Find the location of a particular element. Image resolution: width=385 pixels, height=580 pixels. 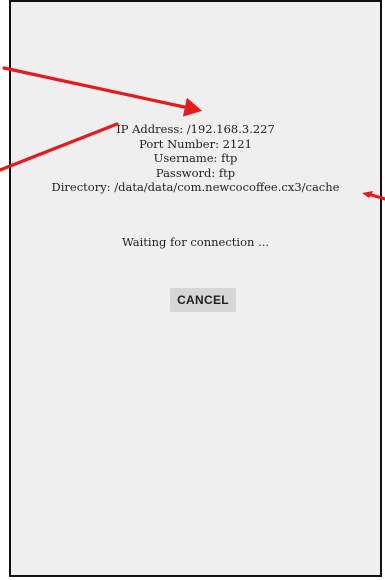

password-text: Password: ftp is located at coordinates (195, 172).